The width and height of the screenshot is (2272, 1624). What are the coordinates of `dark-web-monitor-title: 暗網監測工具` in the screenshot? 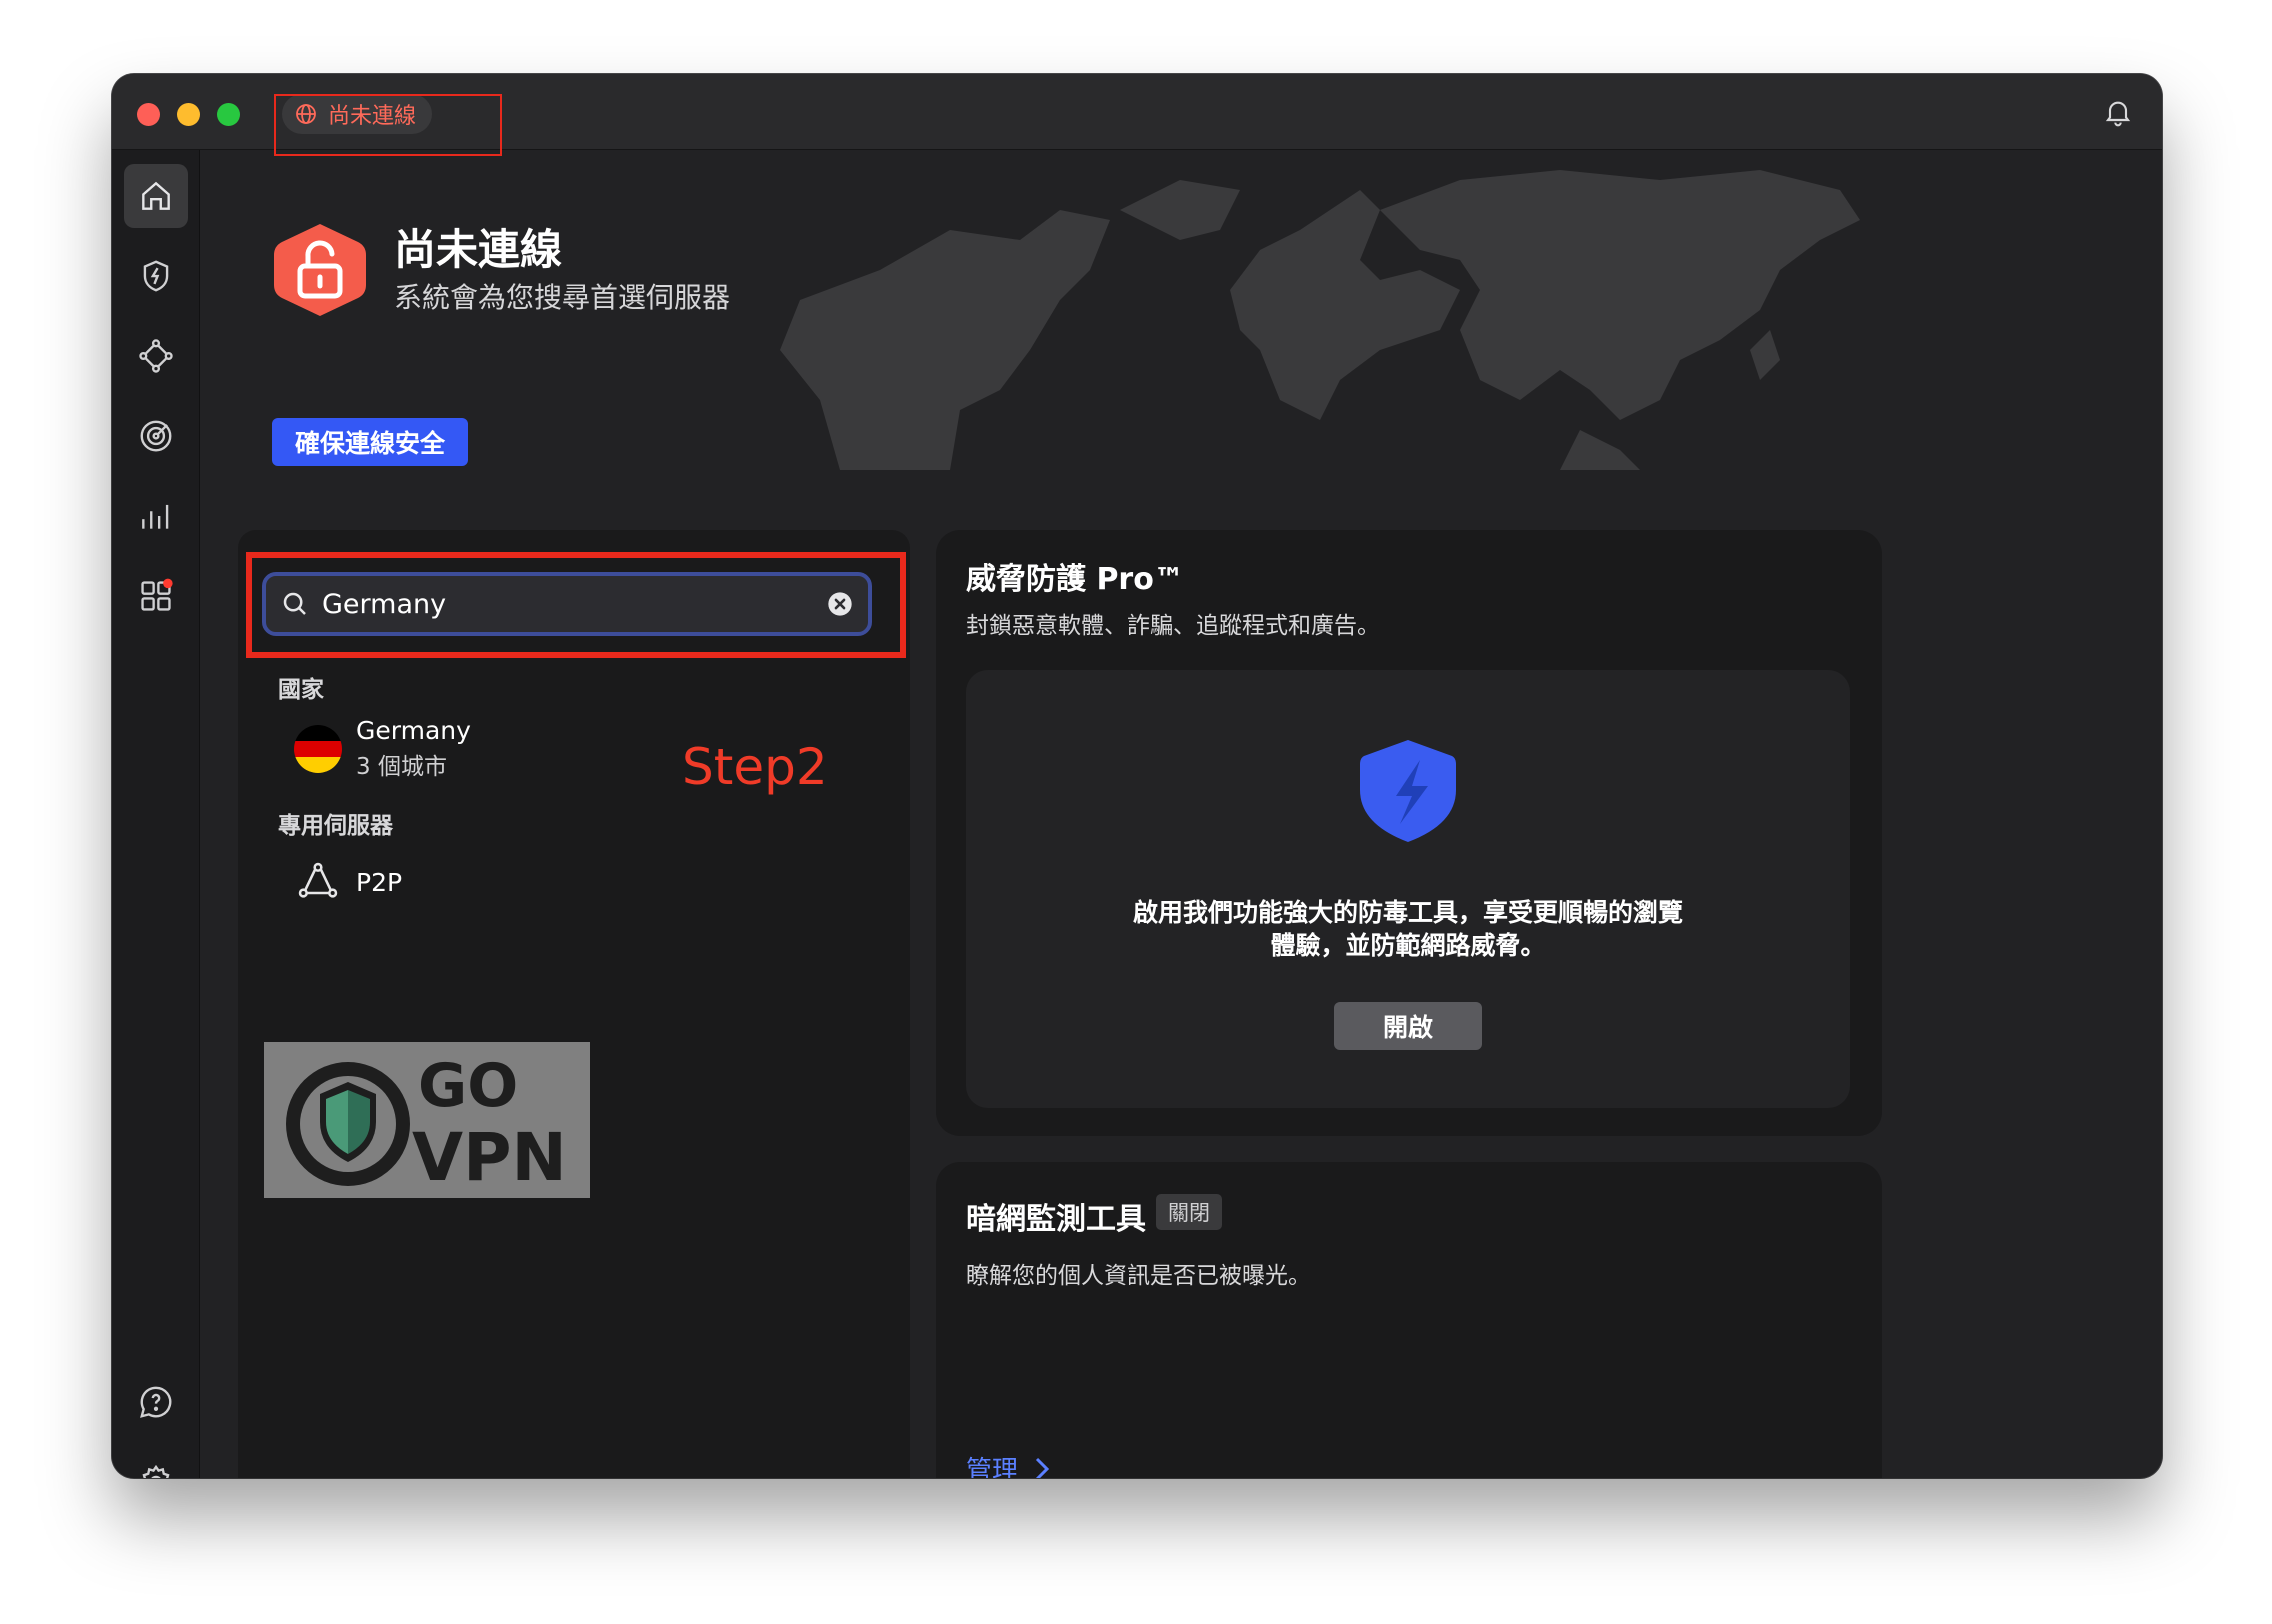 It's located at (1056, 1219).